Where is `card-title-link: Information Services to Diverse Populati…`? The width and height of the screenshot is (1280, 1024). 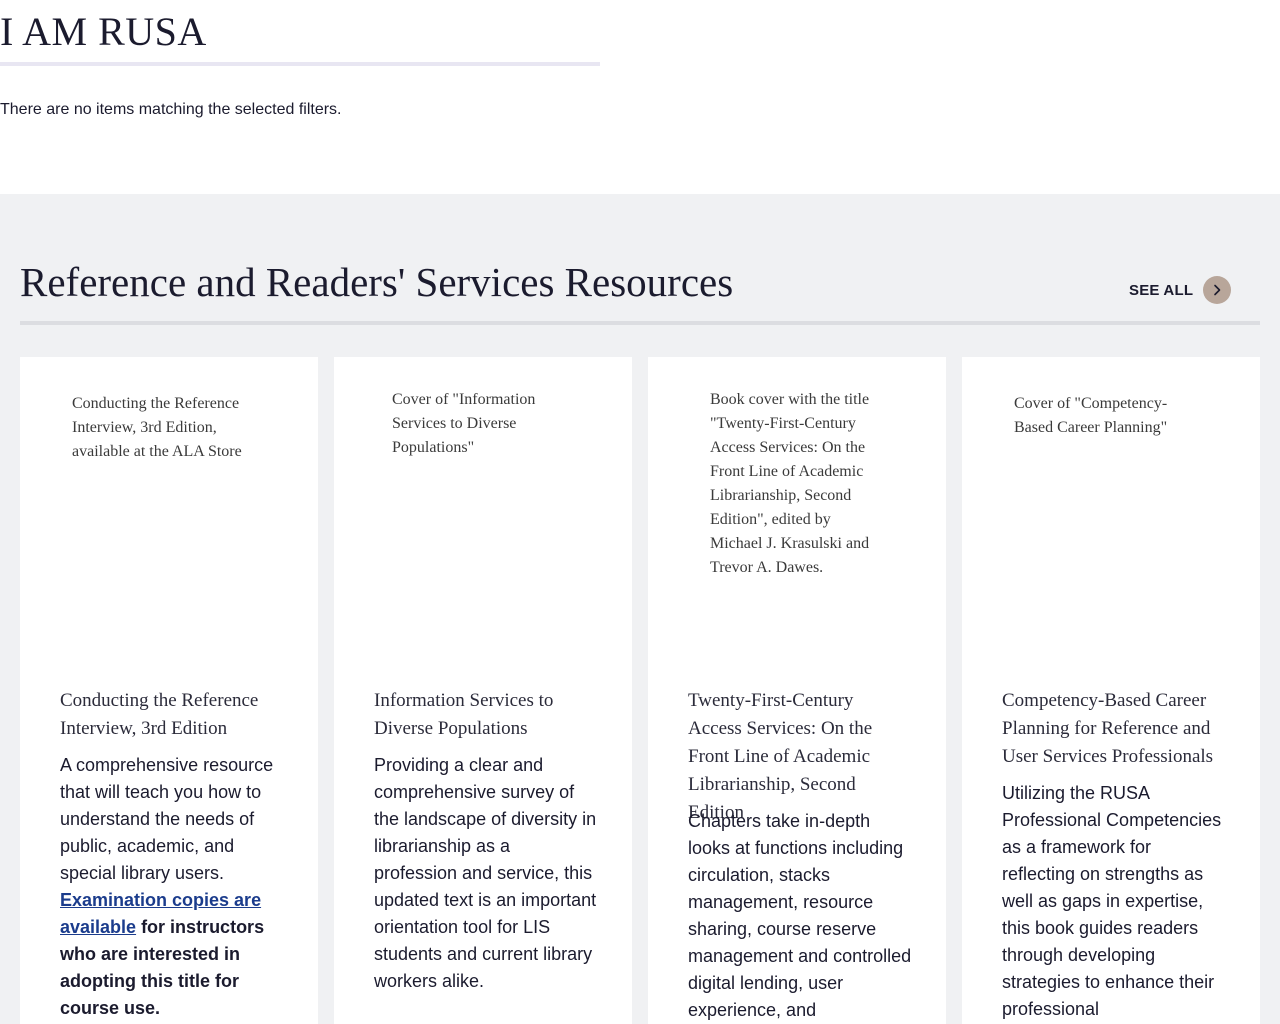
card-title-link: Information Services to Diverse Populati… is located at coordinates (485, 715).